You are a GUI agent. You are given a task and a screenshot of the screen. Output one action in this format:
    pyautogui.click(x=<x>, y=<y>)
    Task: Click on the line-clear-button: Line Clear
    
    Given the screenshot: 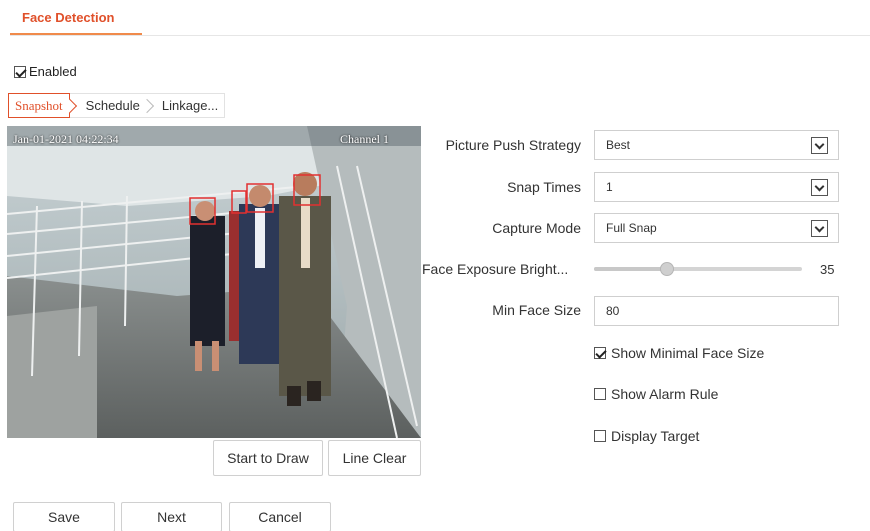 What is the action you would take?
    pyautogui.click(x=374, y=458)
    